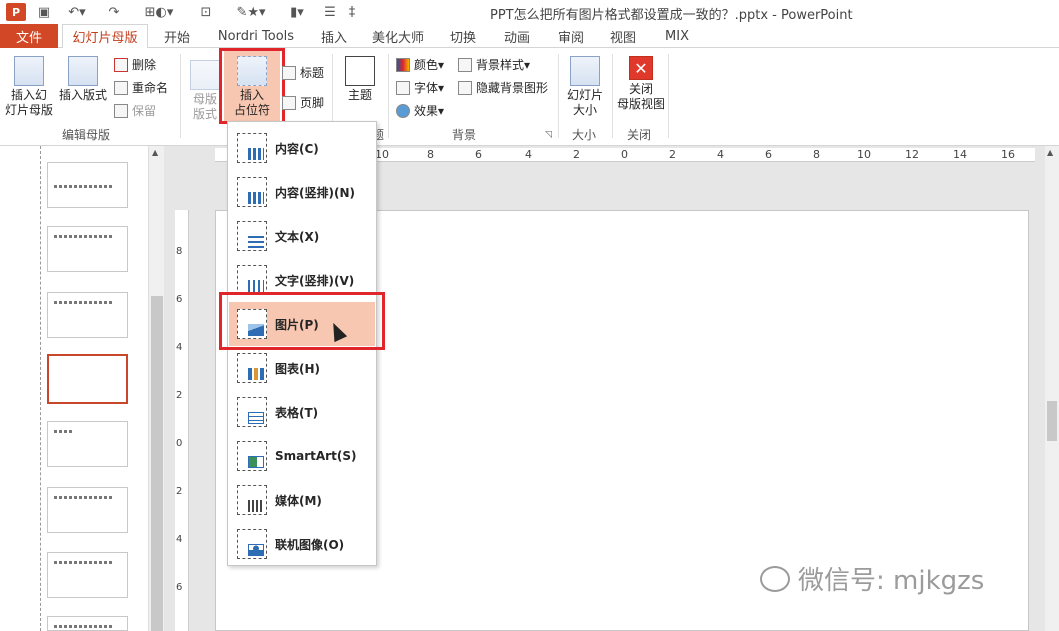 This screenshot has width=1059, height=631. What do you see at coordinates (360, 79) in the screenshot?
I see `themes-button: 主题` at bounding box center [360, 79].